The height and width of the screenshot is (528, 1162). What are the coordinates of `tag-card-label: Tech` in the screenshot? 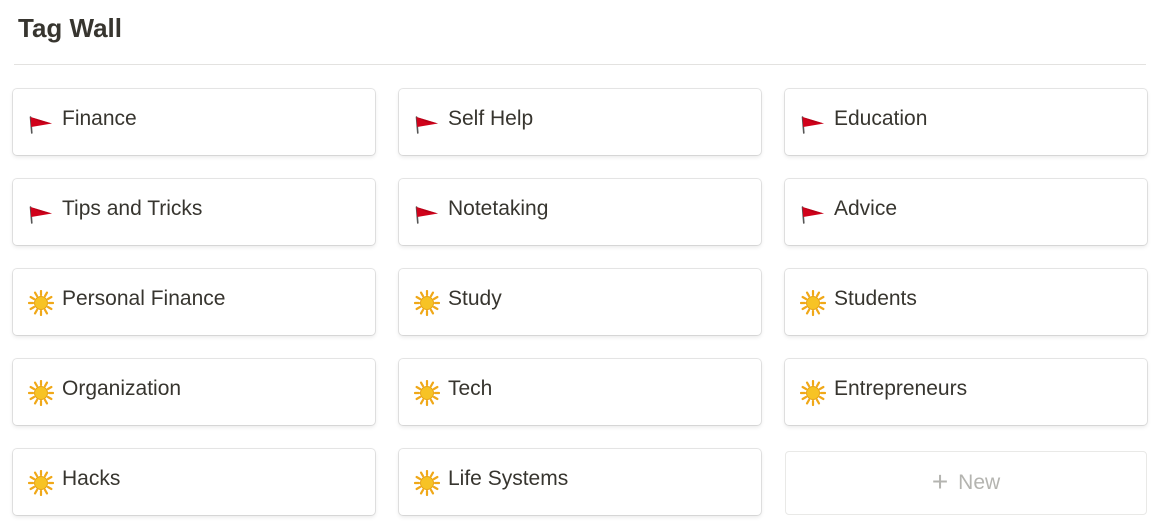 It's located at (470, 388).